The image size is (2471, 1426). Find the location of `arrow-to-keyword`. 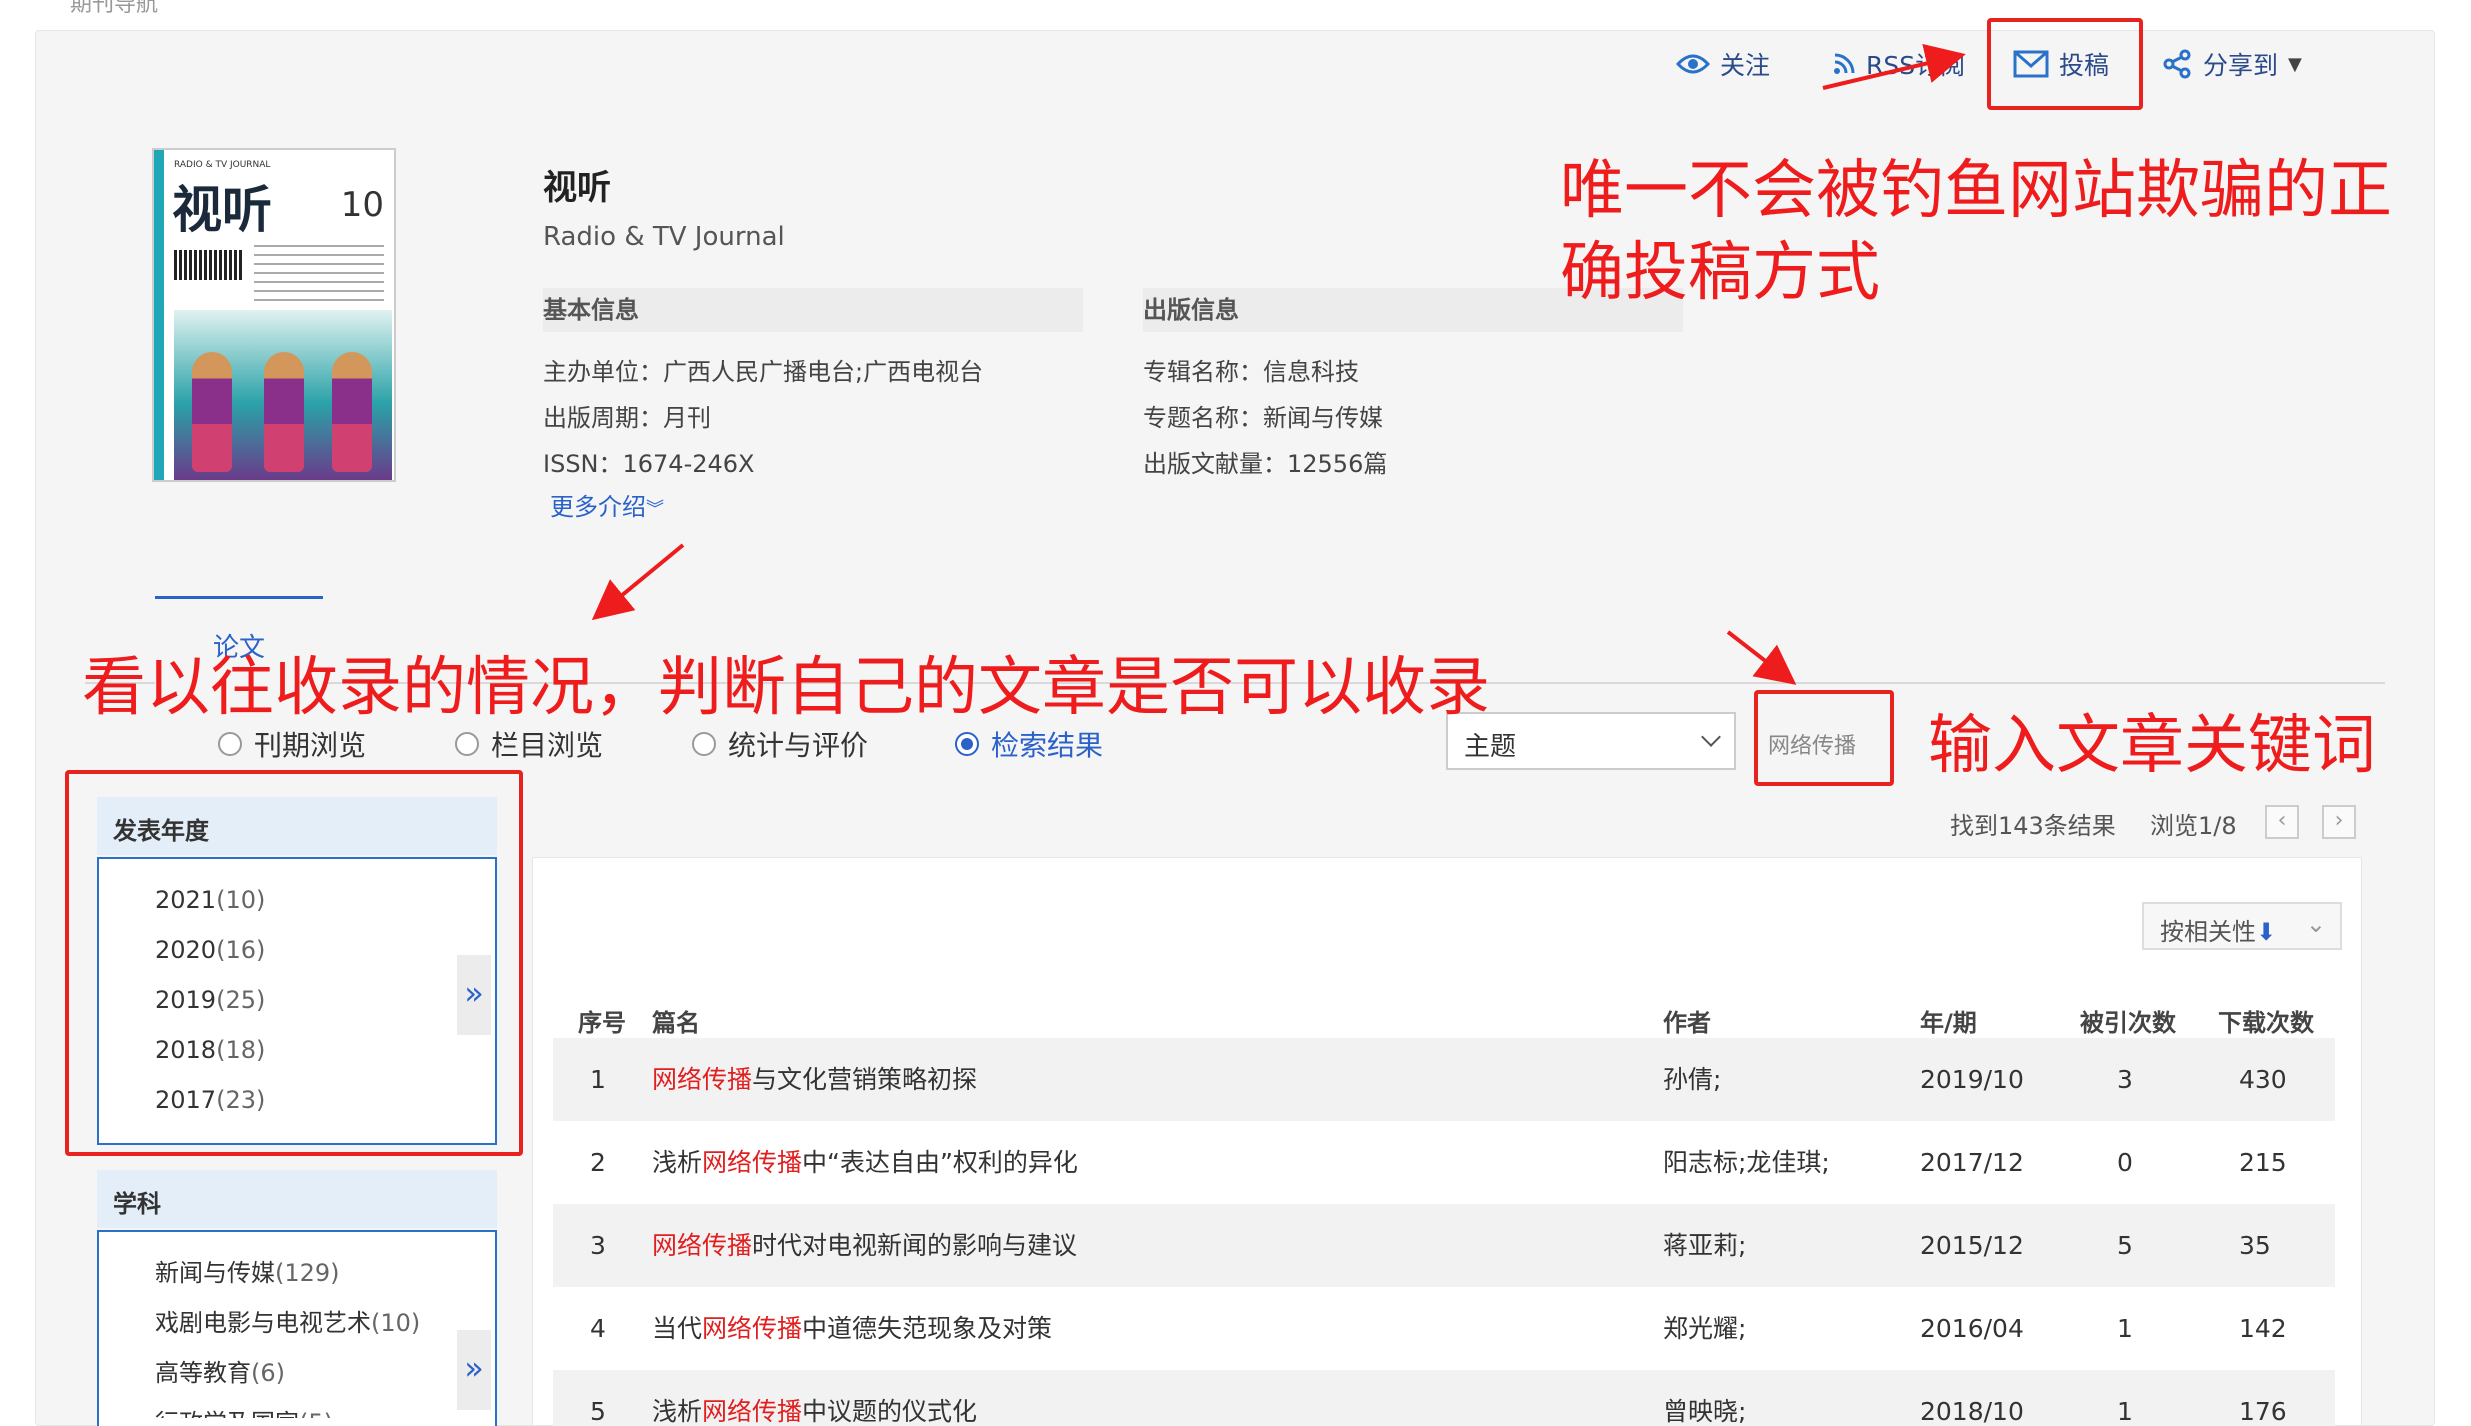

arrow-to-keyword is located at coordinates (1761, 657).